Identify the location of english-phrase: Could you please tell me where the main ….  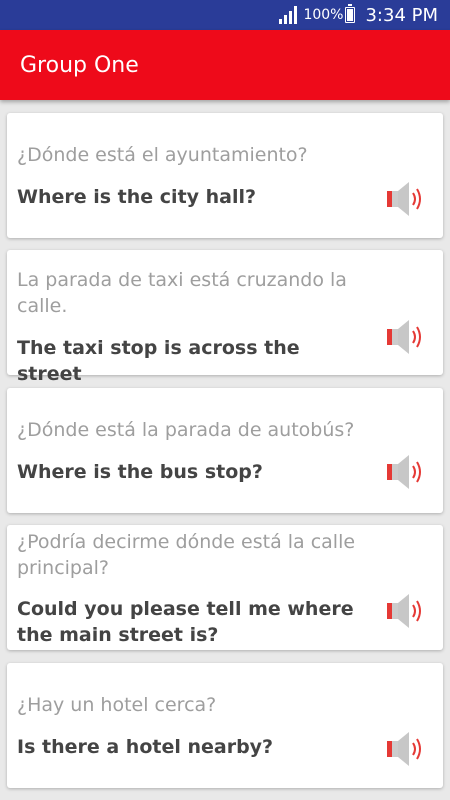
(185, 622).